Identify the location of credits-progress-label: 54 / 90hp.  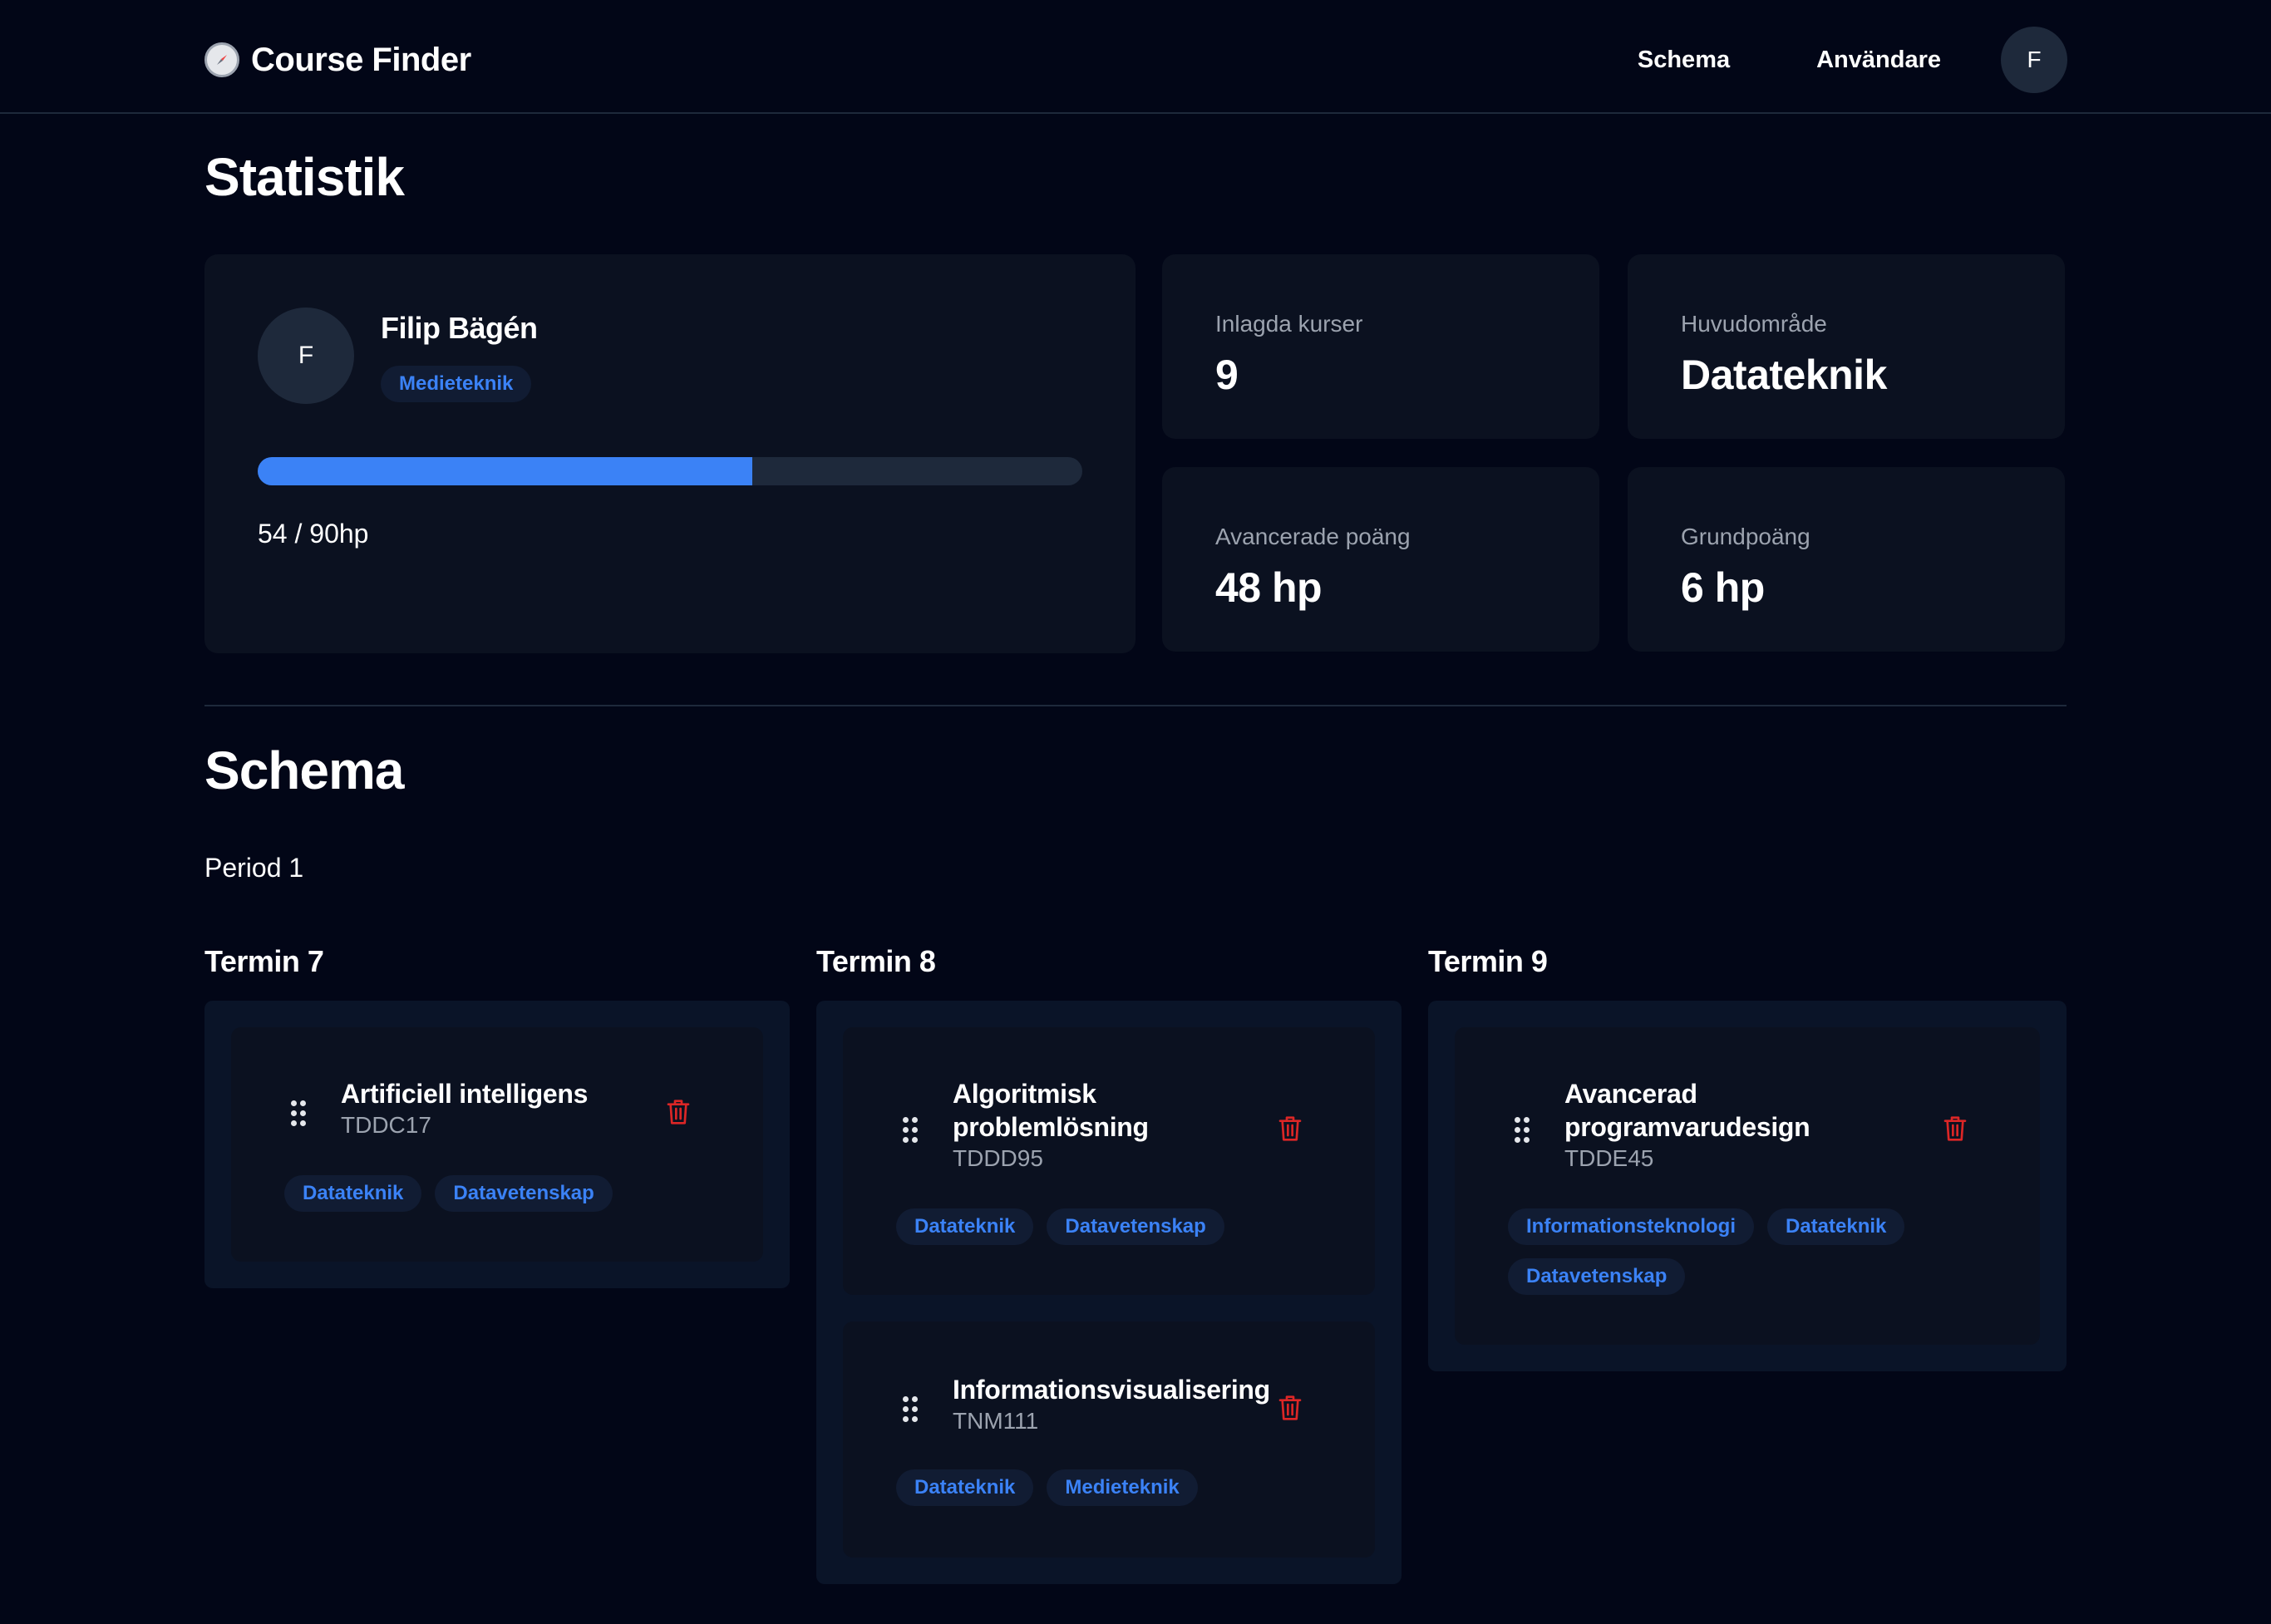
(313, 534).